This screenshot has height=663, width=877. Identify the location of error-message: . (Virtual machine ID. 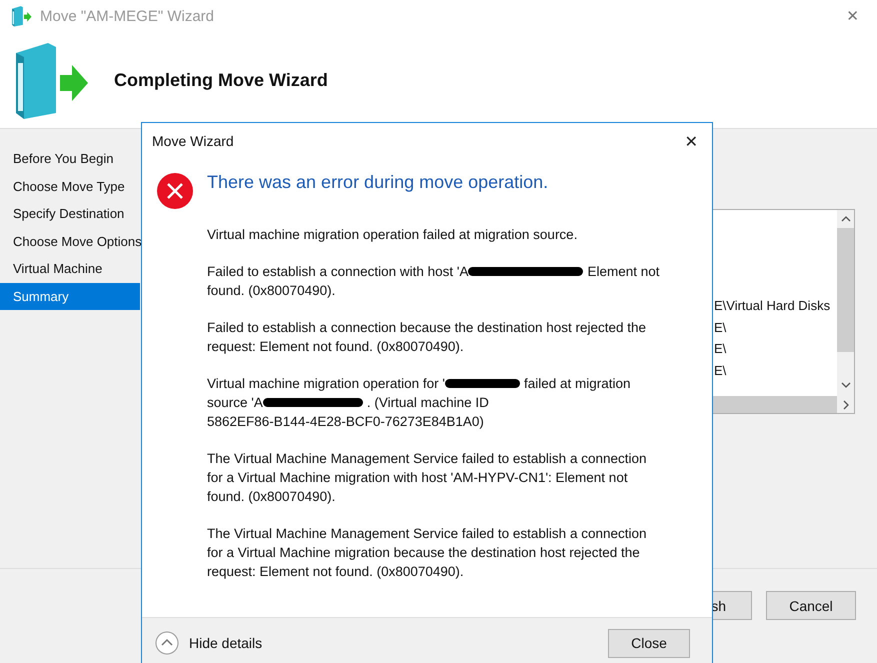
(427, 403).